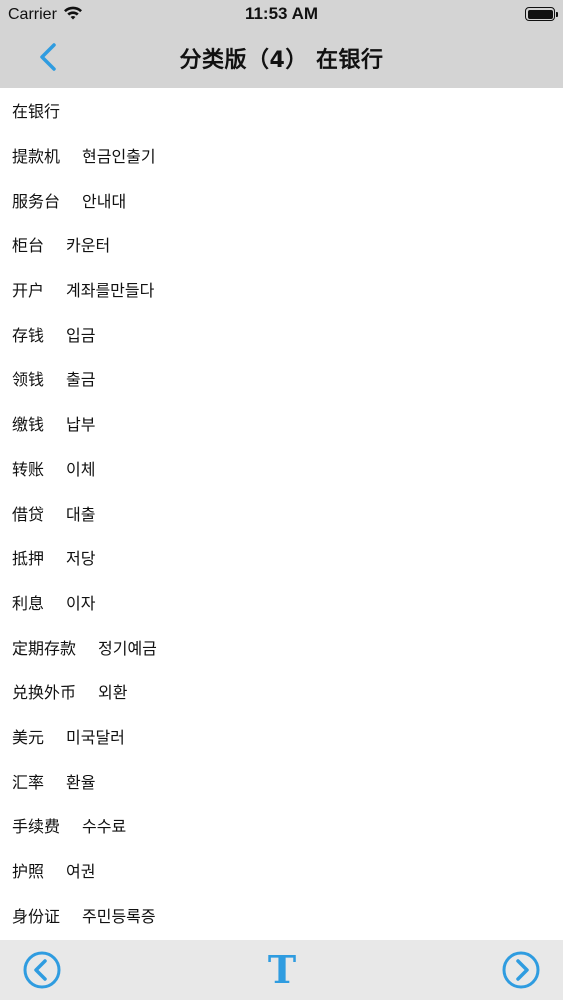 This screenshot has width=563, height=1000. I want to click on list-item: 护照 여권, so click(281, 870).